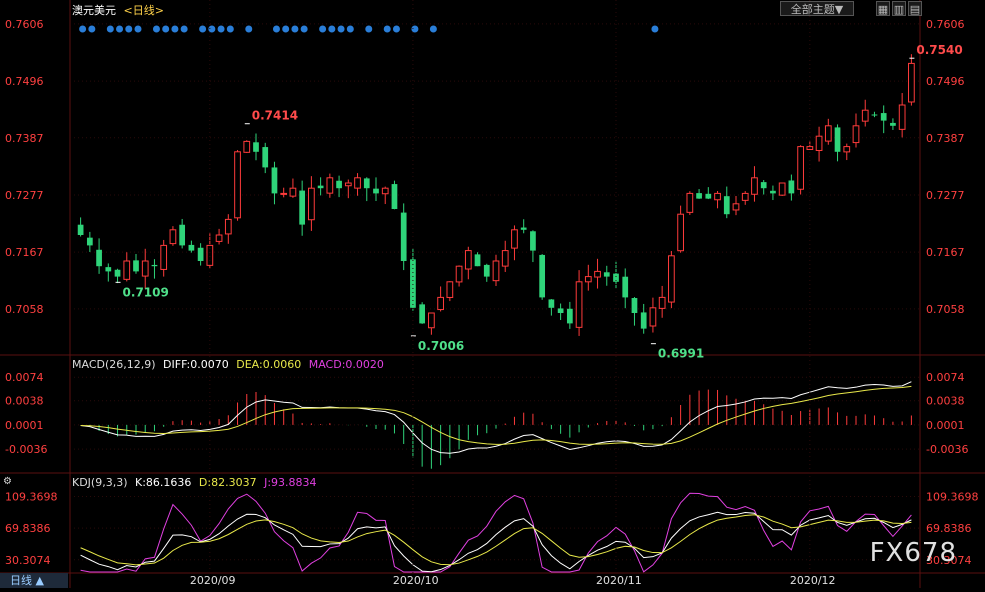 The image size is (985, 592). I want to click on kdj-tick-left: 30.3074, so click(28, 560).